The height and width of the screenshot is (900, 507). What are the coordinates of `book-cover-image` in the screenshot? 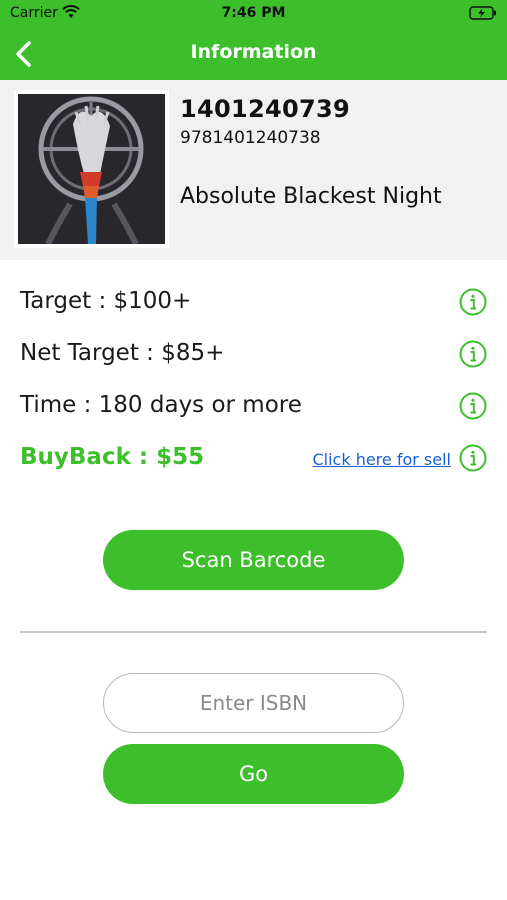 It's located at (91, 169).